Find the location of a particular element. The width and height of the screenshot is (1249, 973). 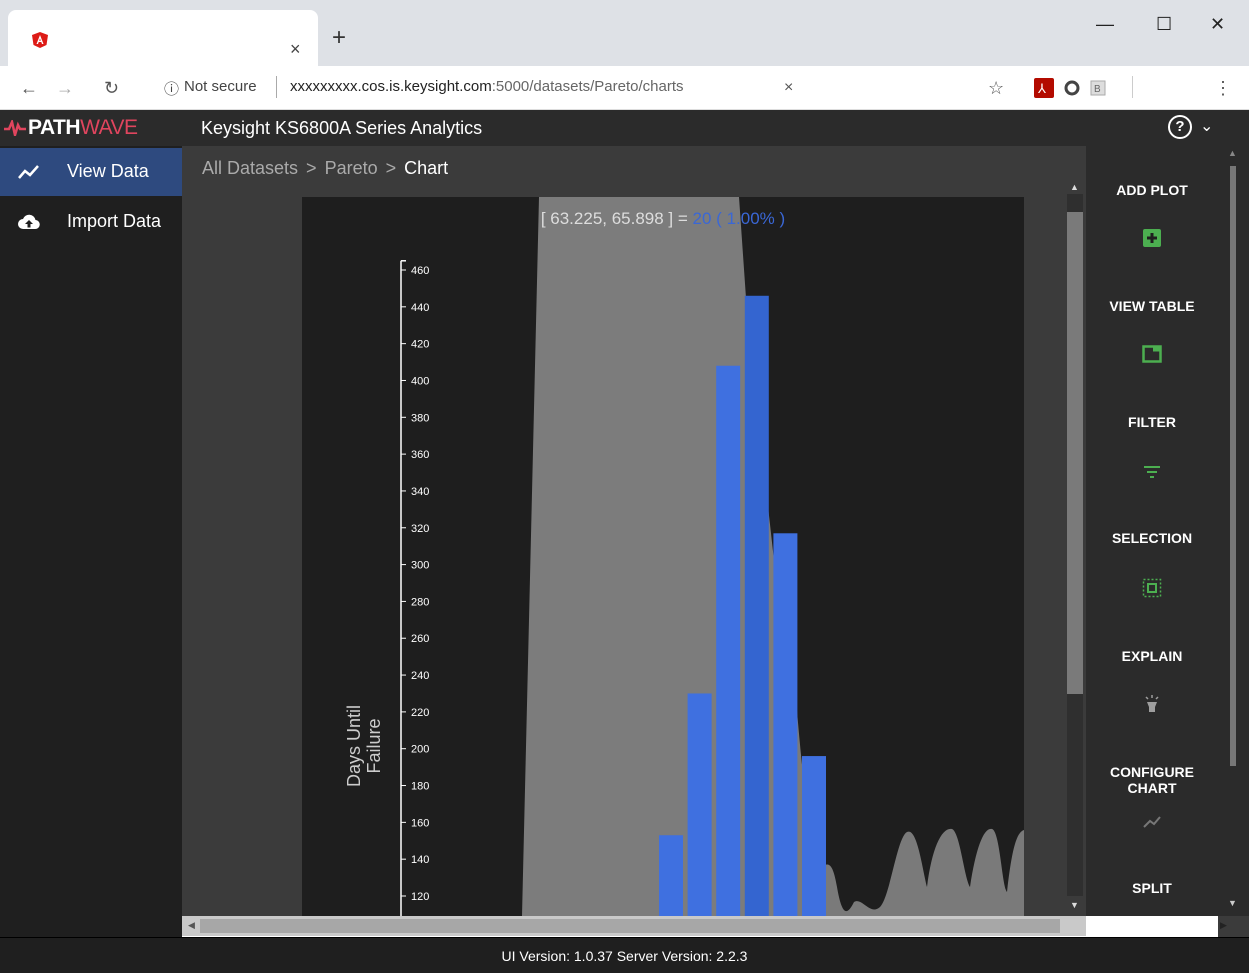

y-tick-label: 360 is located at coordinates (420, 455).